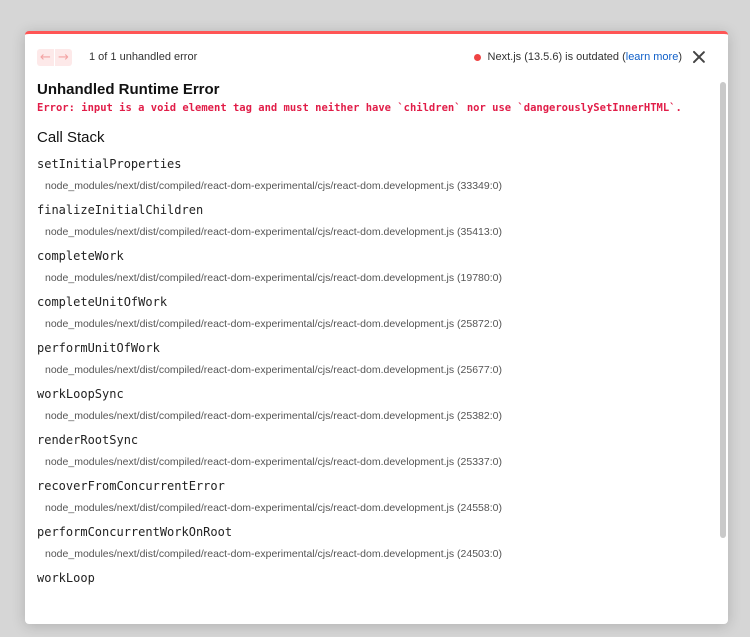 The width and height of the screenshot is (750, 637). I want to click on error-title: Unhandled Runtime Error, so click(128, 89).